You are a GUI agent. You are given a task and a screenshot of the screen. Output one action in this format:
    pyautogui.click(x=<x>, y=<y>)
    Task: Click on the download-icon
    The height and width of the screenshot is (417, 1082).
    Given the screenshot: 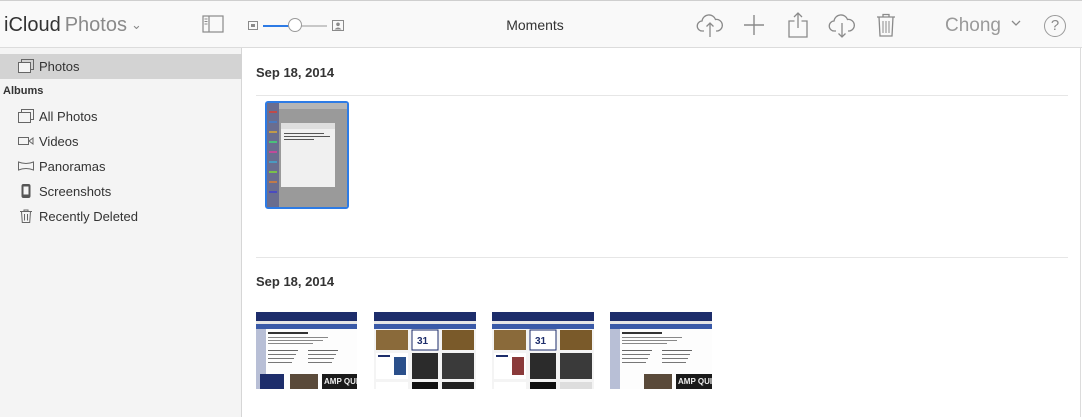 What is the action you would take?
    pyautogui.click(x=842, y=25)
    